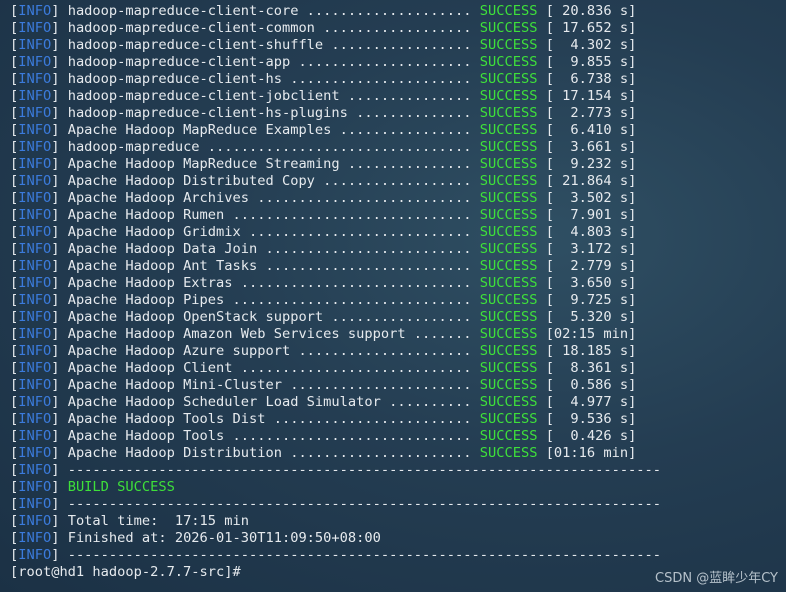  I want to click on build-time: [ 9.855 s], so click(591, 62).